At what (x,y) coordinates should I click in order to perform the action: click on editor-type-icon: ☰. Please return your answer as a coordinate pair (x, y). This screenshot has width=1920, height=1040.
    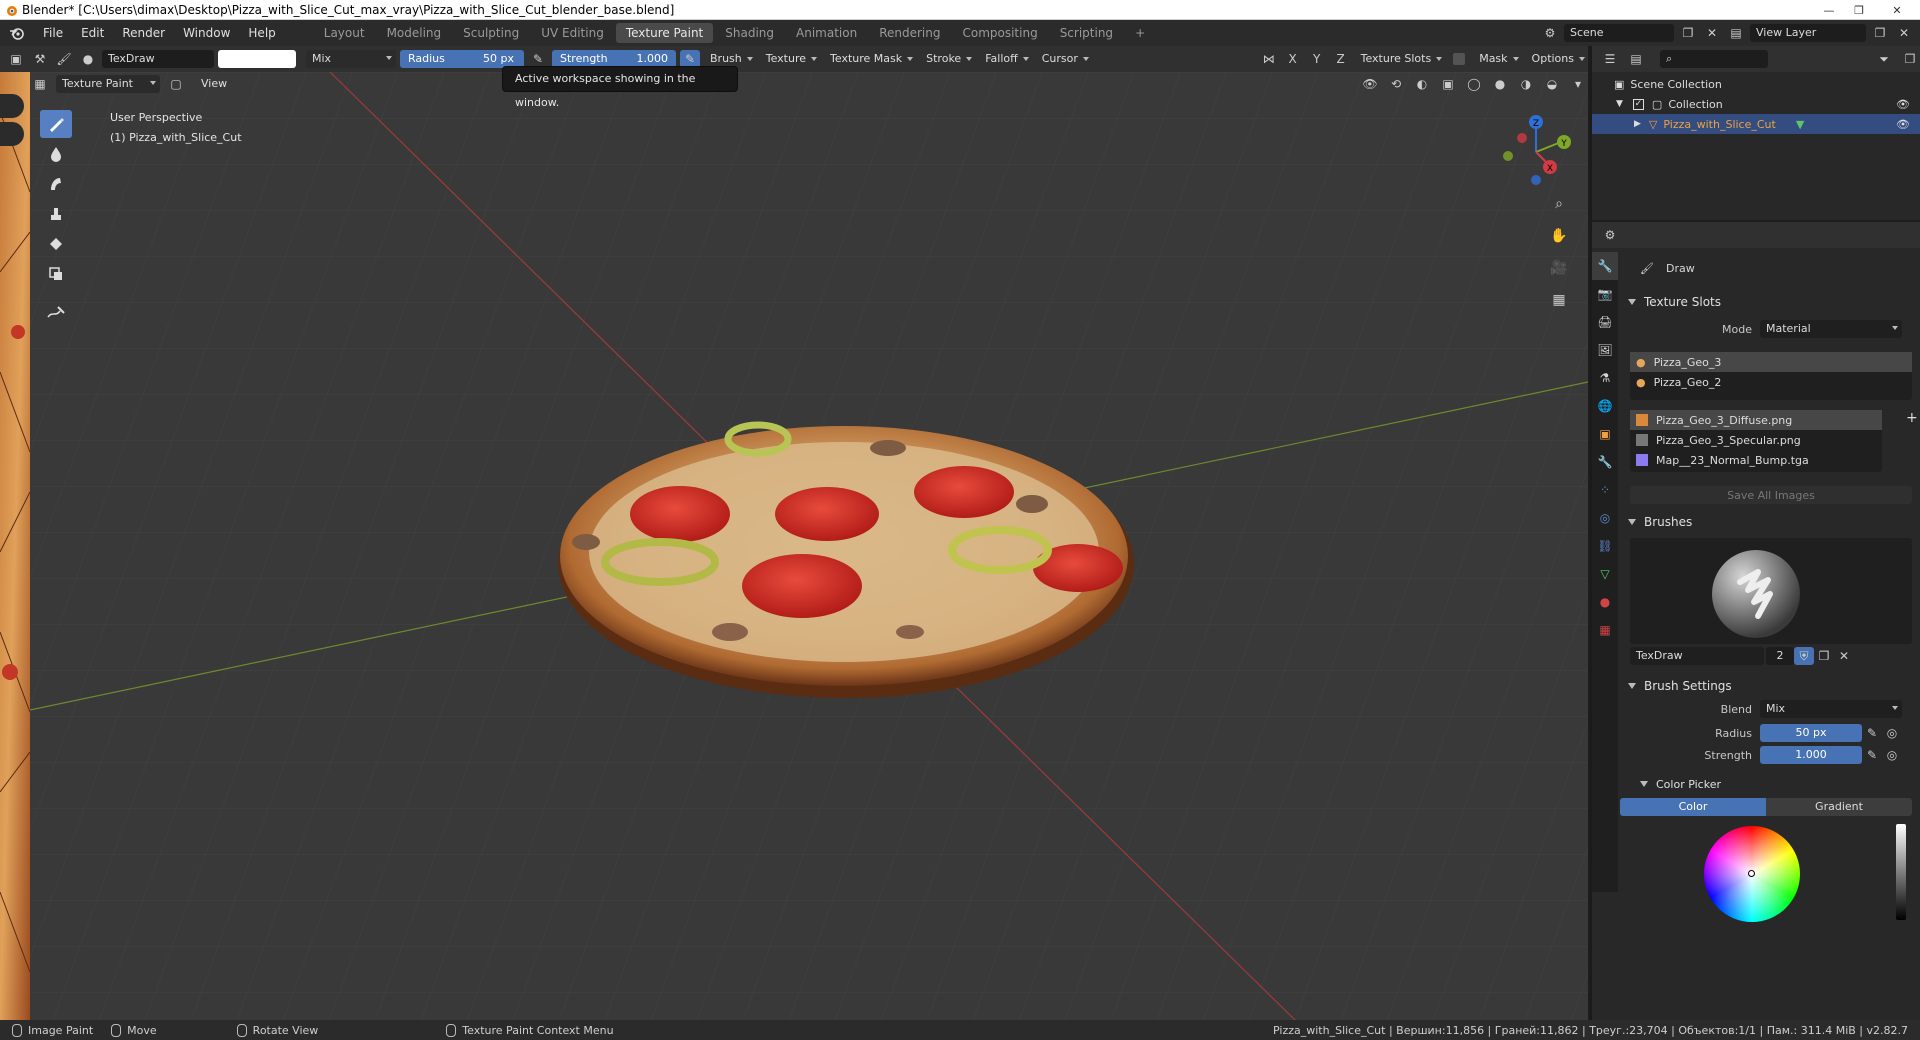
    Looking at the image, I should click on (1610, 59).